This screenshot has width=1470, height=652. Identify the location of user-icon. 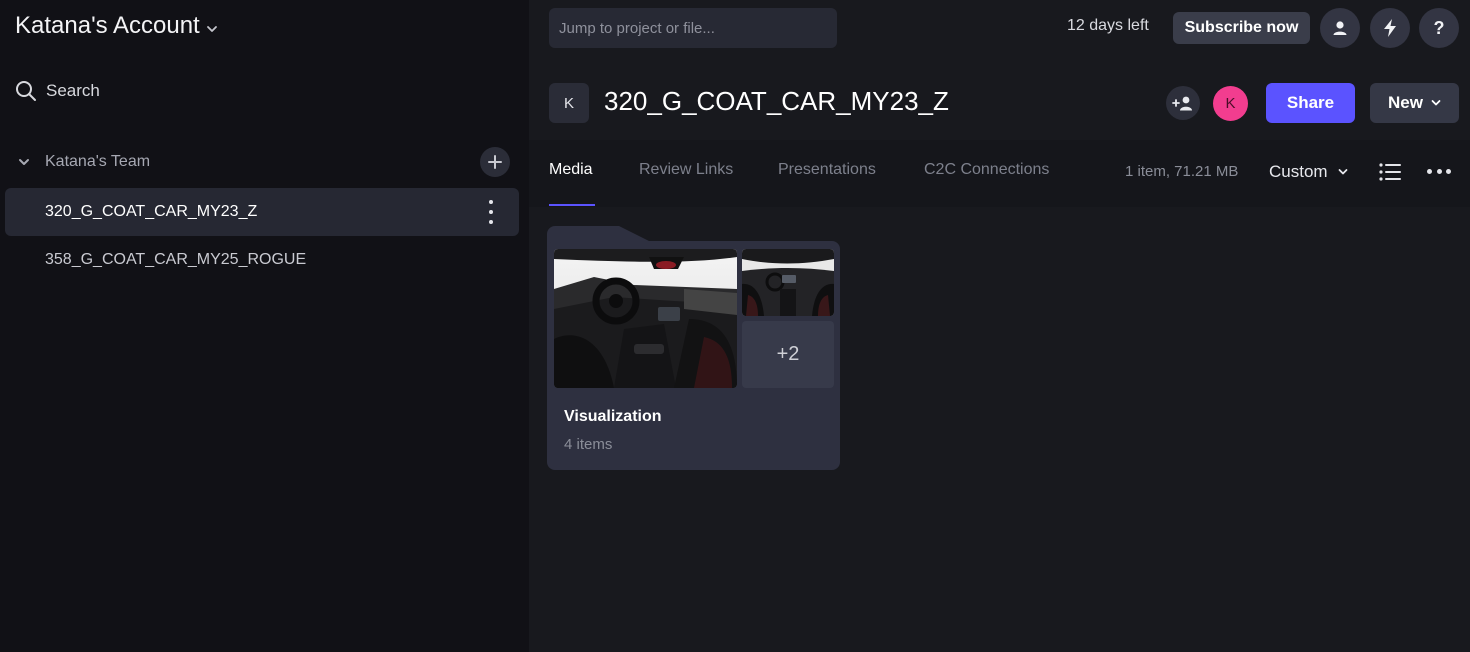
(1340, 28).